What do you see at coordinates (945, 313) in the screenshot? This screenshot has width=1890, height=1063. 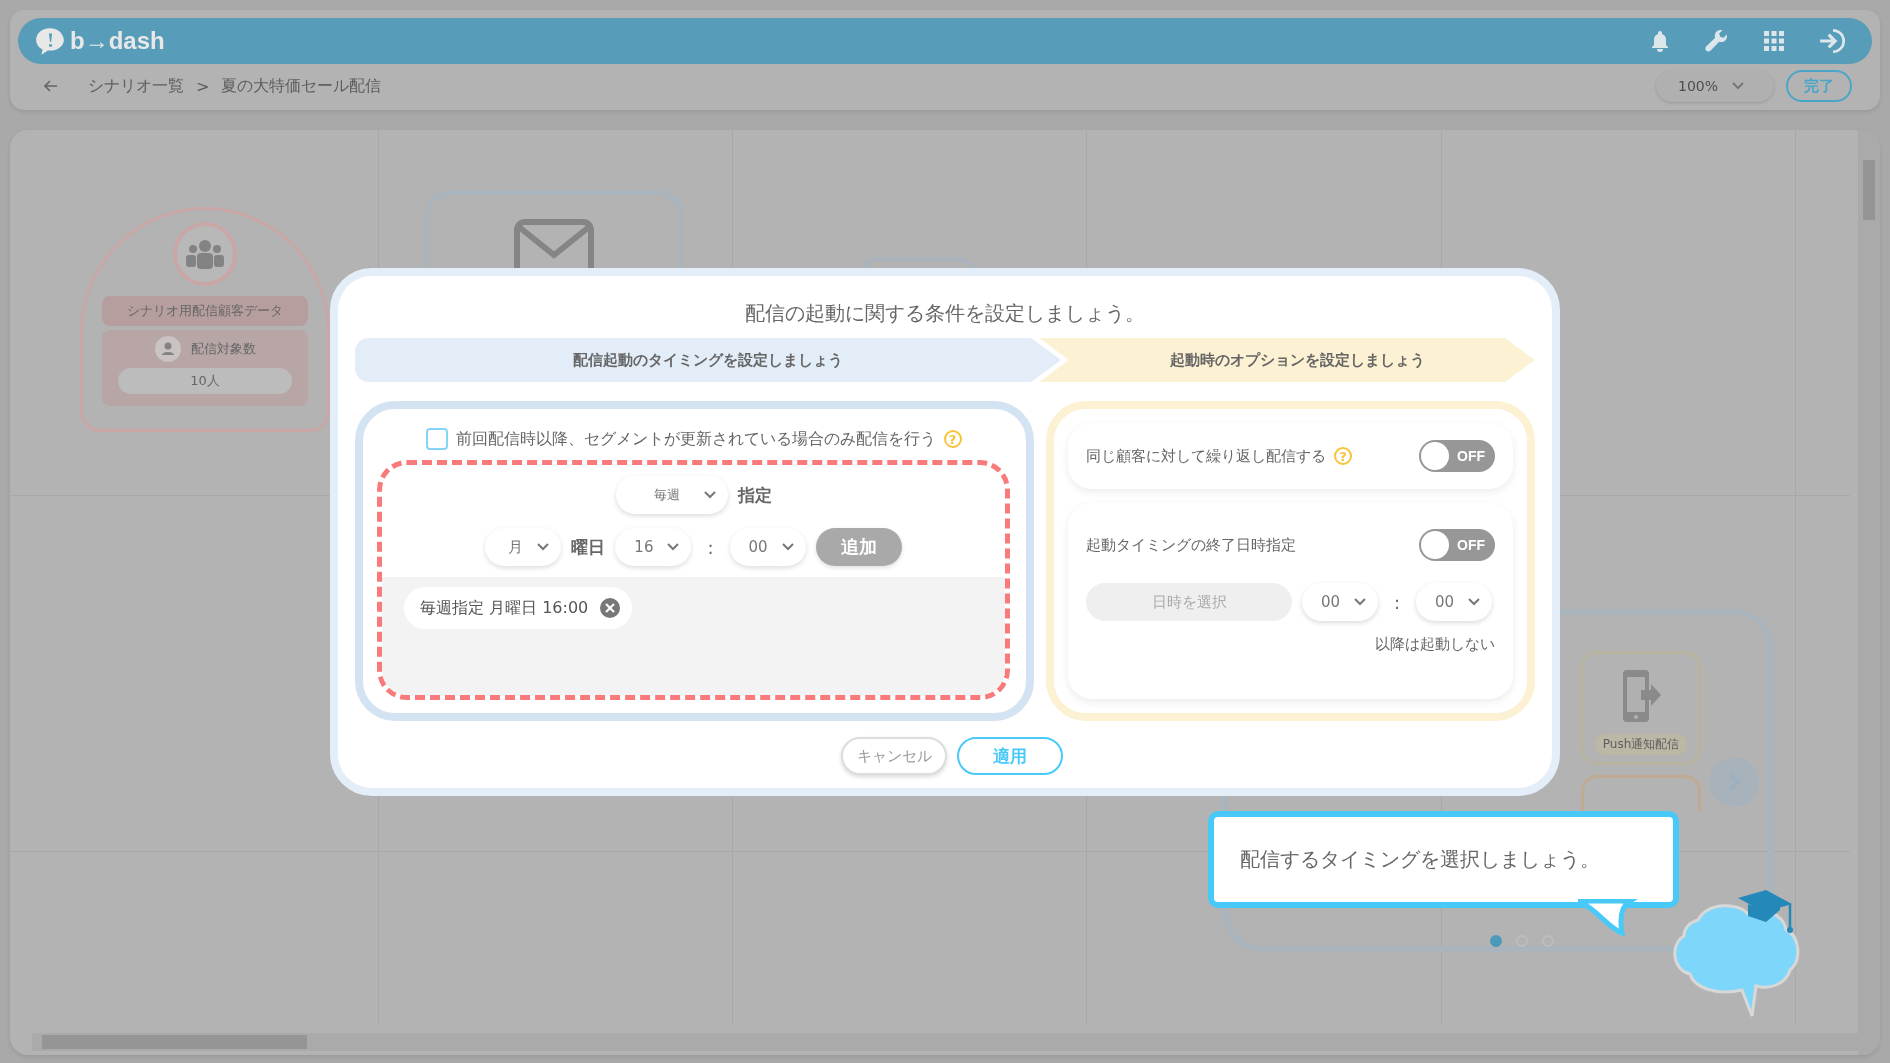 I see `dialog-title: 配信の起動に関する条件を設定しましょう。` at bounding box center [945, 313].